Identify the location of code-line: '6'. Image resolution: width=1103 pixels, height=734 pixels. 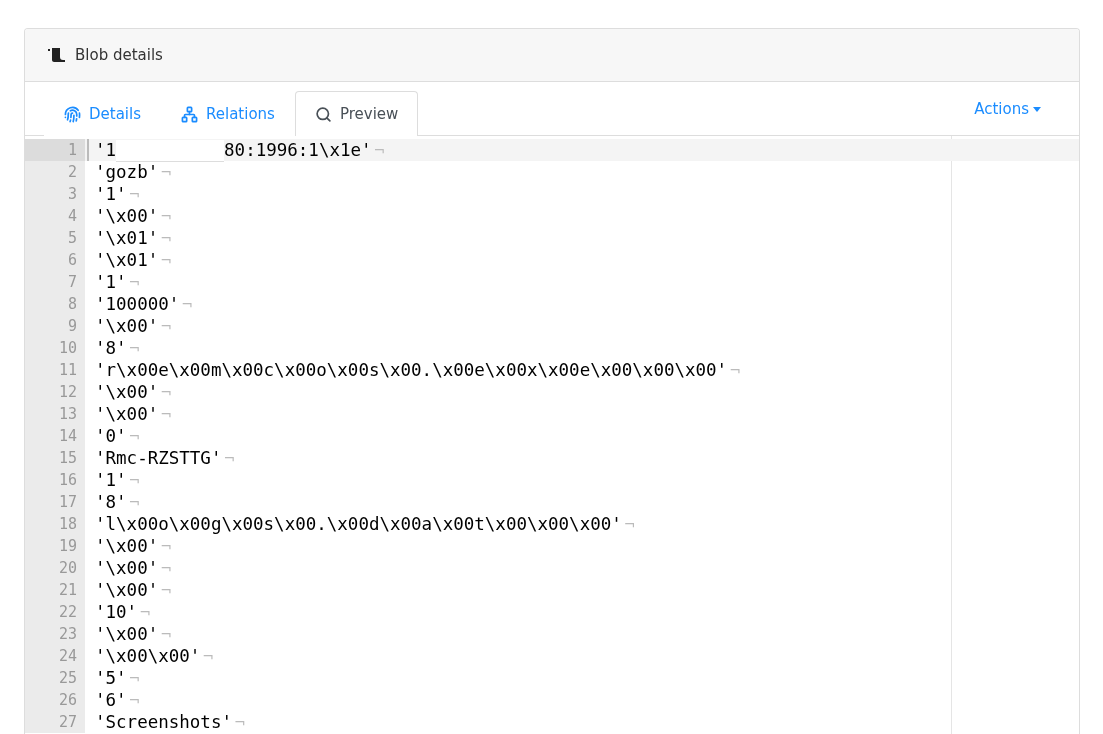
(111, 700).